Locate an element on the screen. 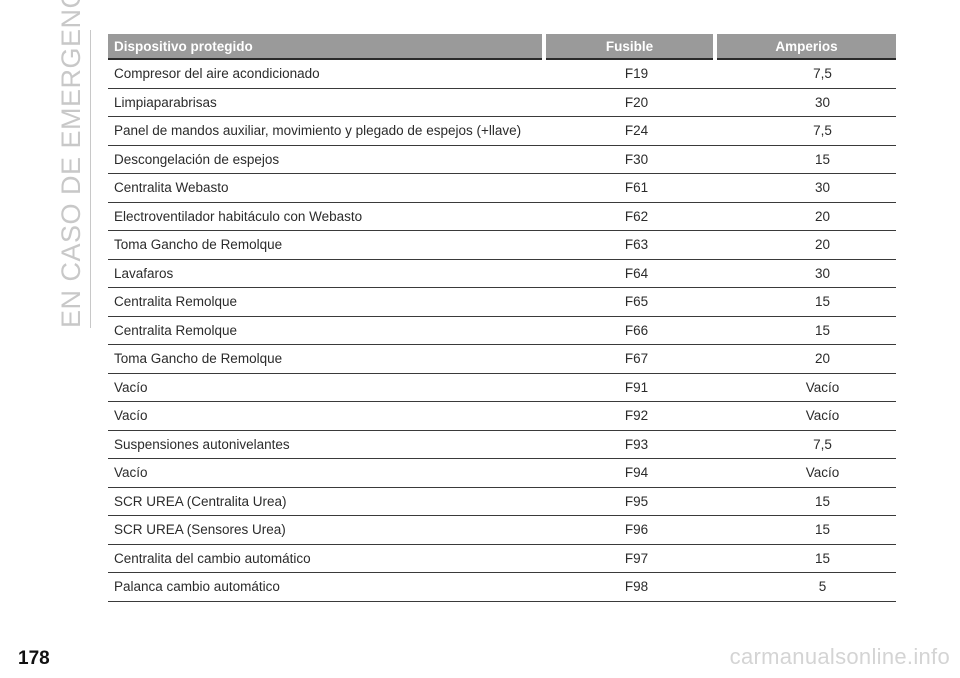  table-header-row: Dispositivo protegido Fusible Amperios is located at coordinates (502, 47).